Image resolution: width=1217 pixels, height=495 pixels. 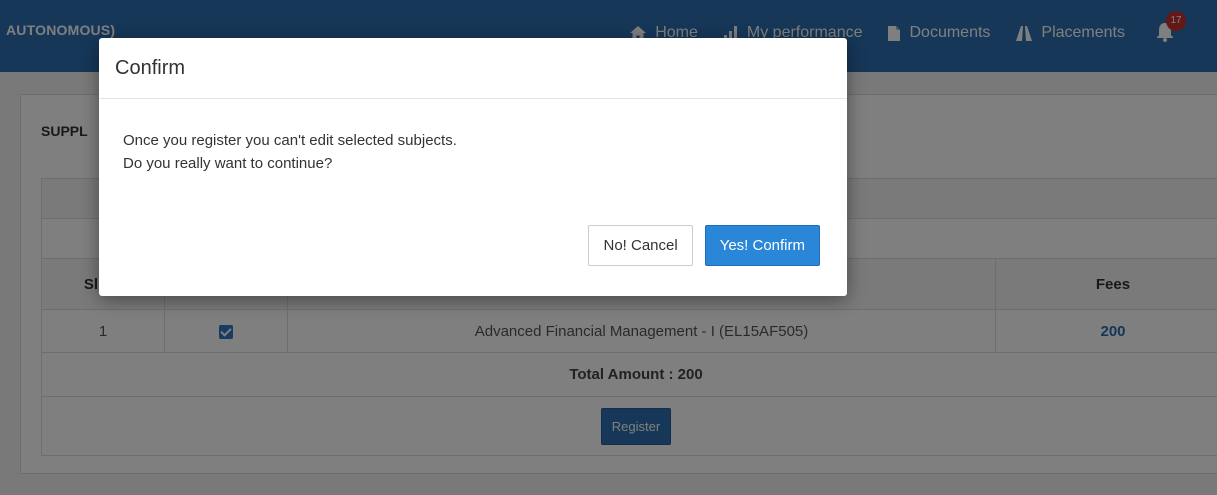 I want to click on dialog-header: Confirm, so click(x=473, y=68).